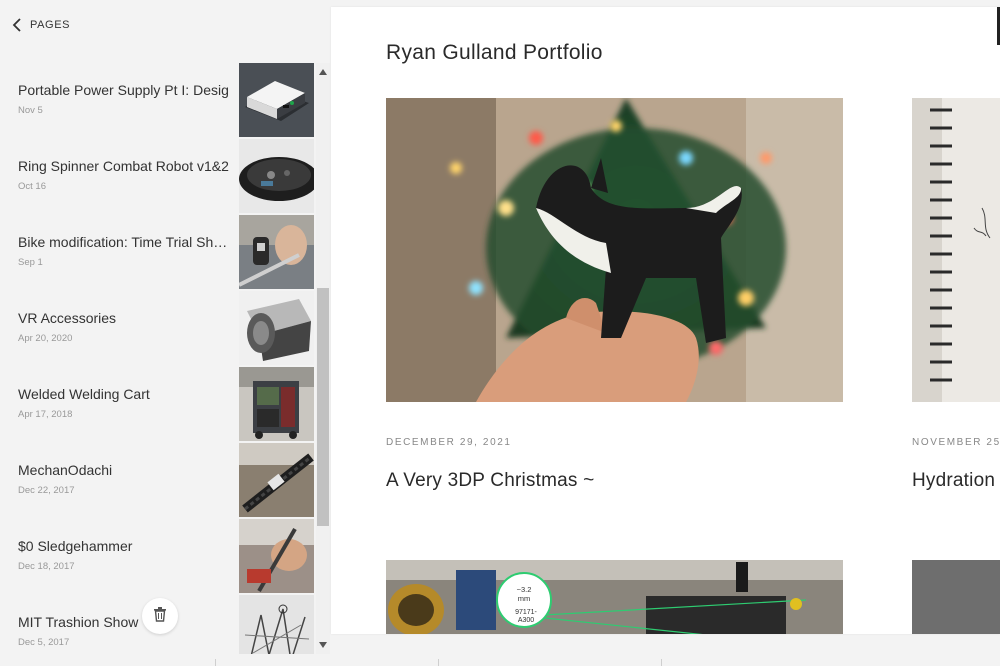  Describe the element at coordinates (30, 262) in the screenshot. I see `page-item-date: Sep 1` at that location.